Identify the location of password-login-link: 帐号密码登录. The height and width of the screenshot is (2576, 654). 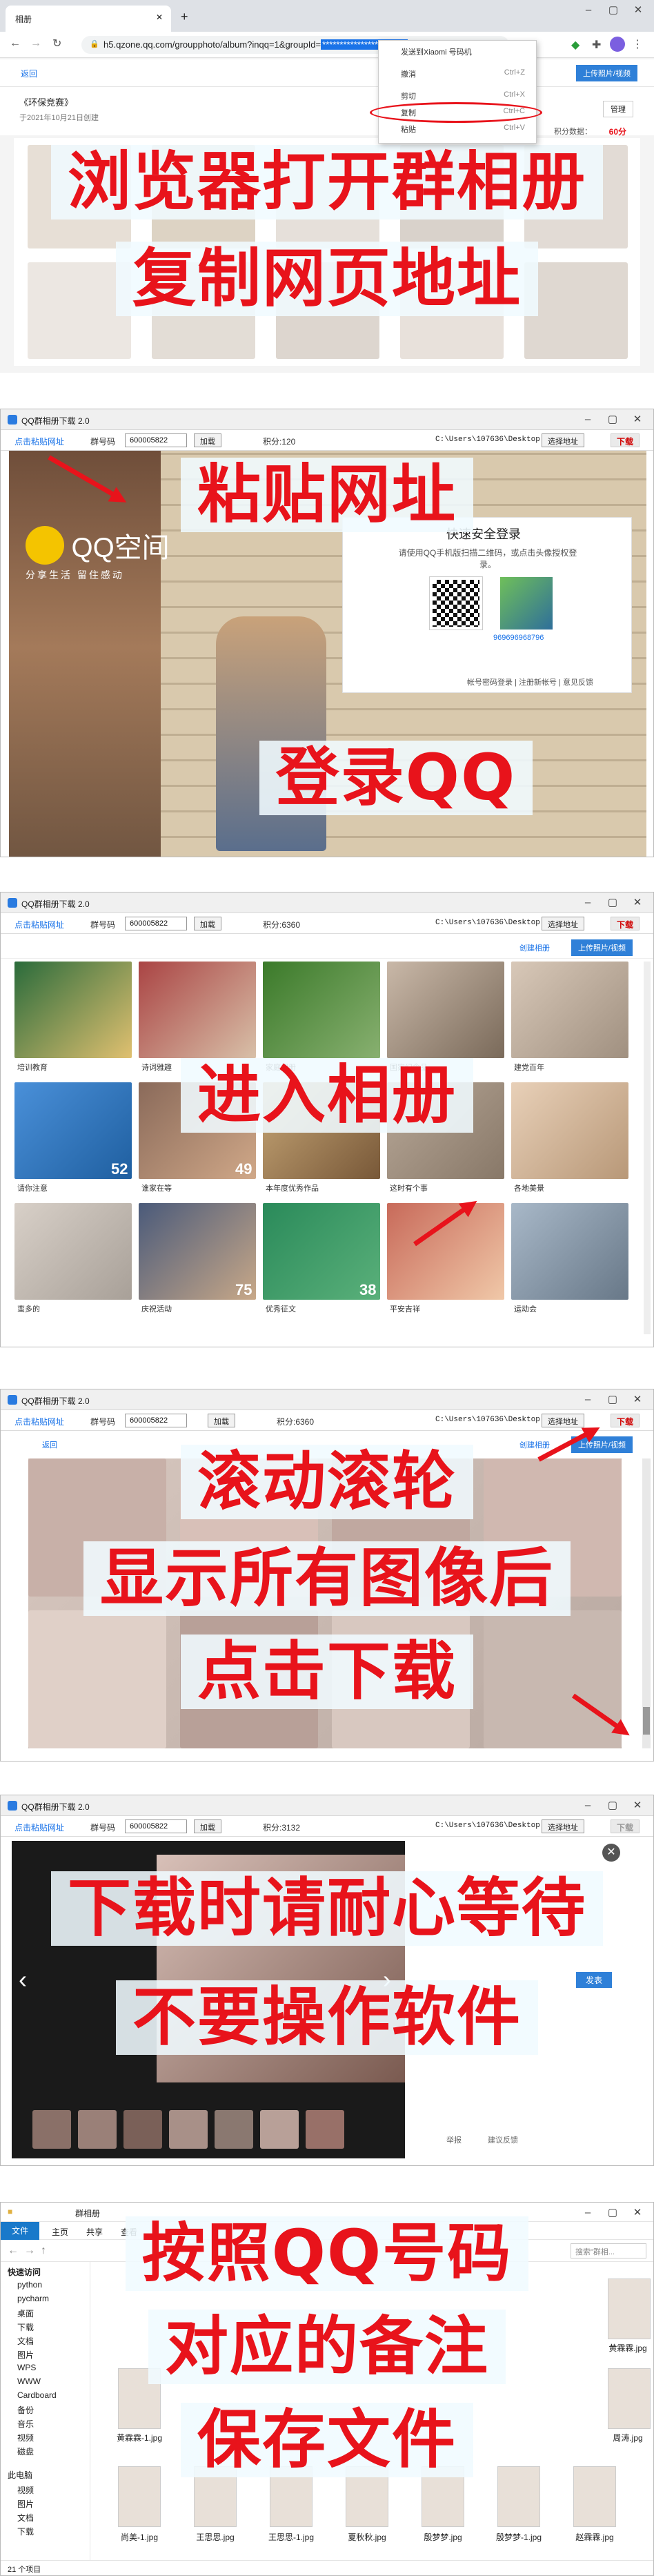
(490, 683).